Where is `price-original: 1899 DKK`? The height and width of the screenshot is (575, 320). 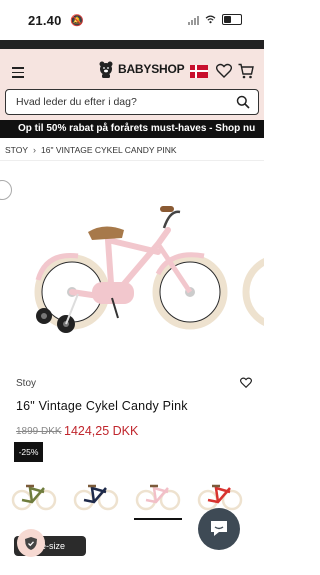 price-original: 1899 DKK is located at coordinates (39, 431).